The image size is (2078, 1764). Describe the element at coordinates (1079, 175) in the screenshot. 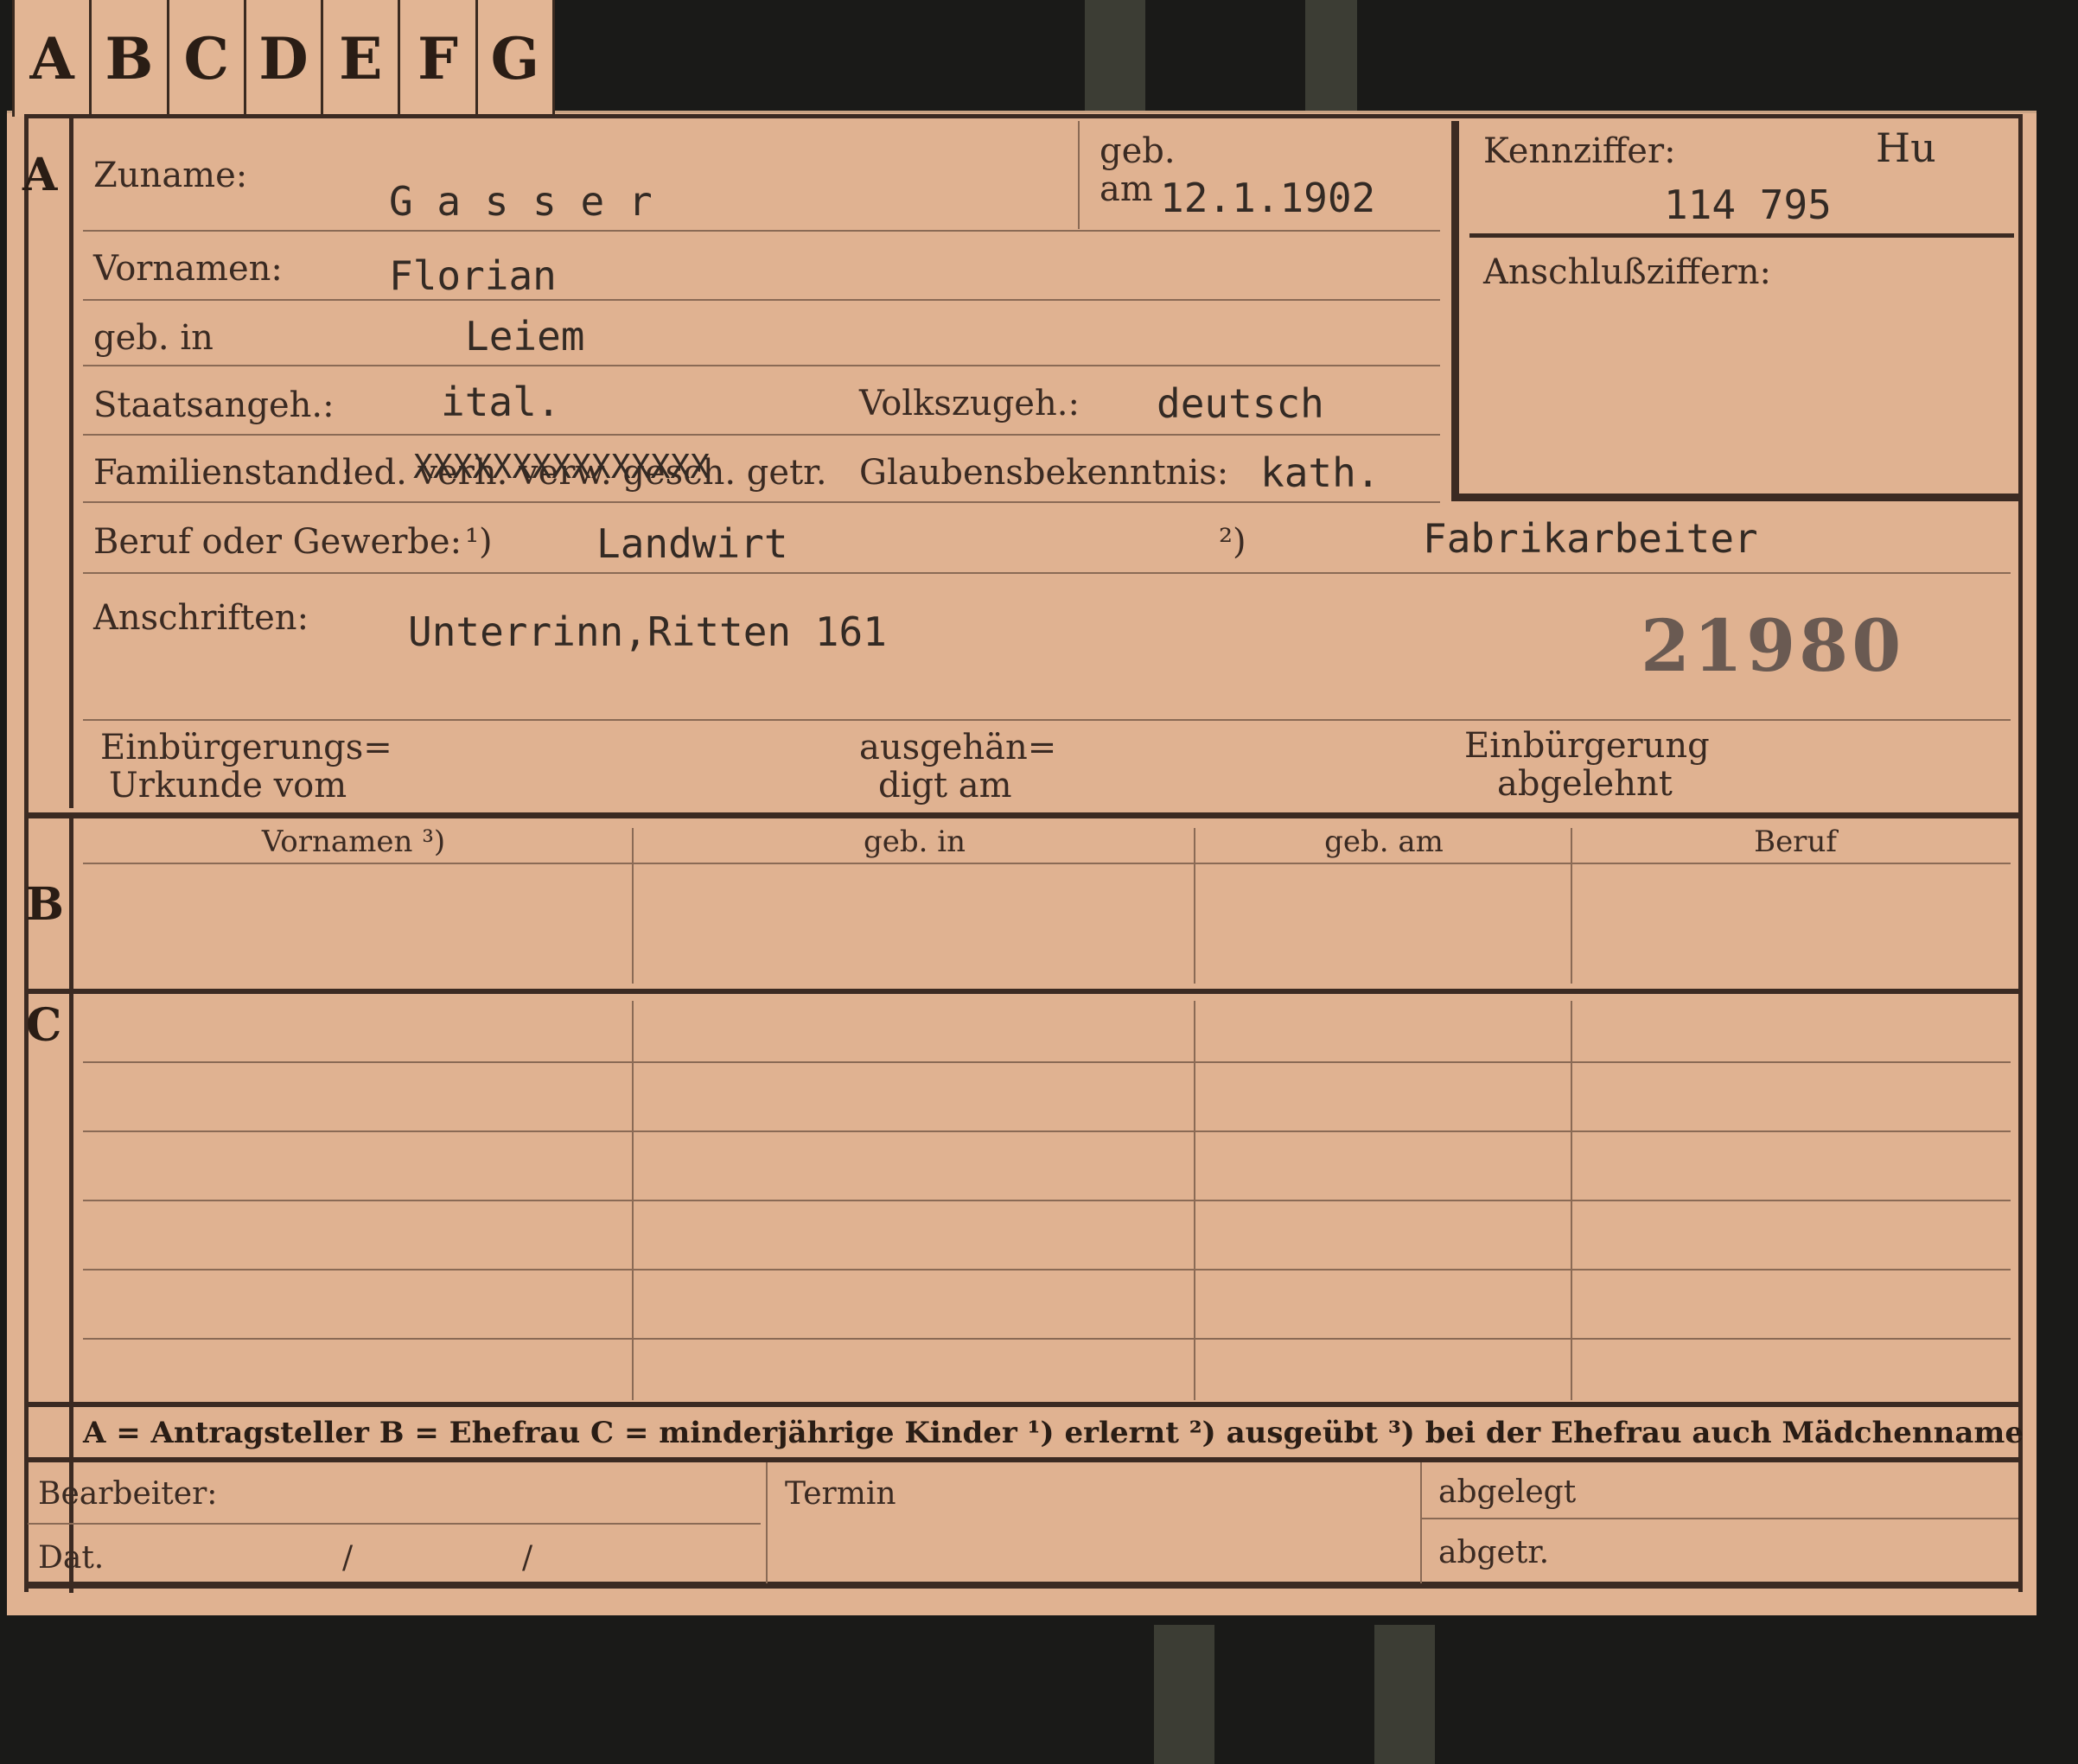

I see `geb-divider` at that location.